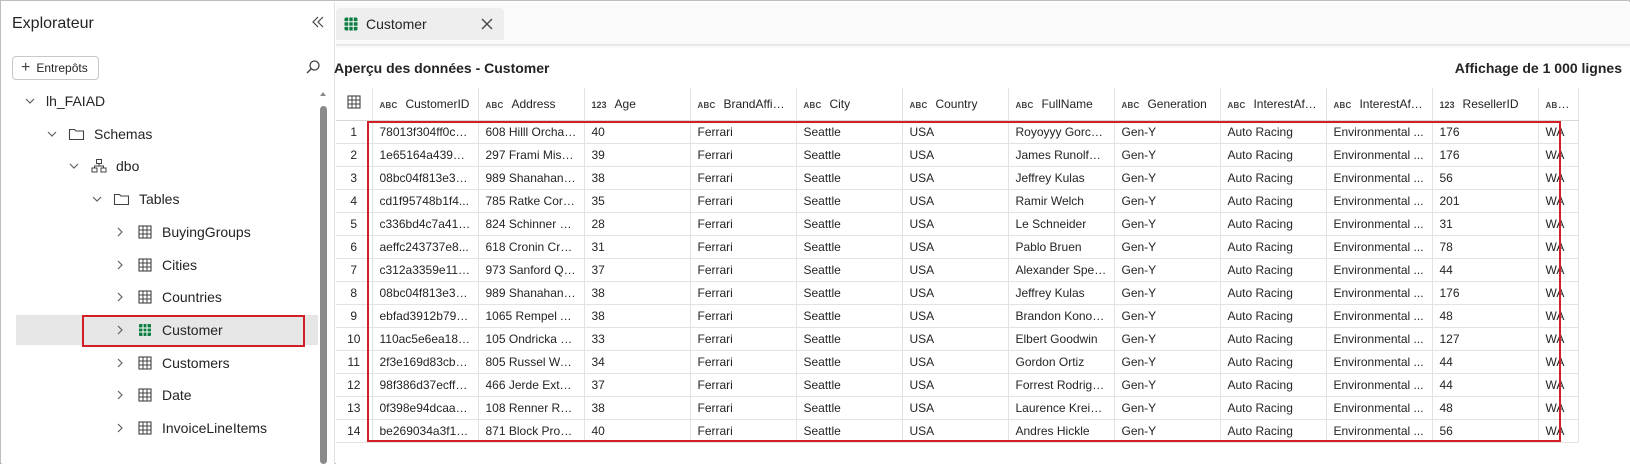 The image size is (1630, 464). What do you see at coordinates (167, 265) in the screenshot?
I see `tree-item-cities: Cities` at bounding box center [167, 265].